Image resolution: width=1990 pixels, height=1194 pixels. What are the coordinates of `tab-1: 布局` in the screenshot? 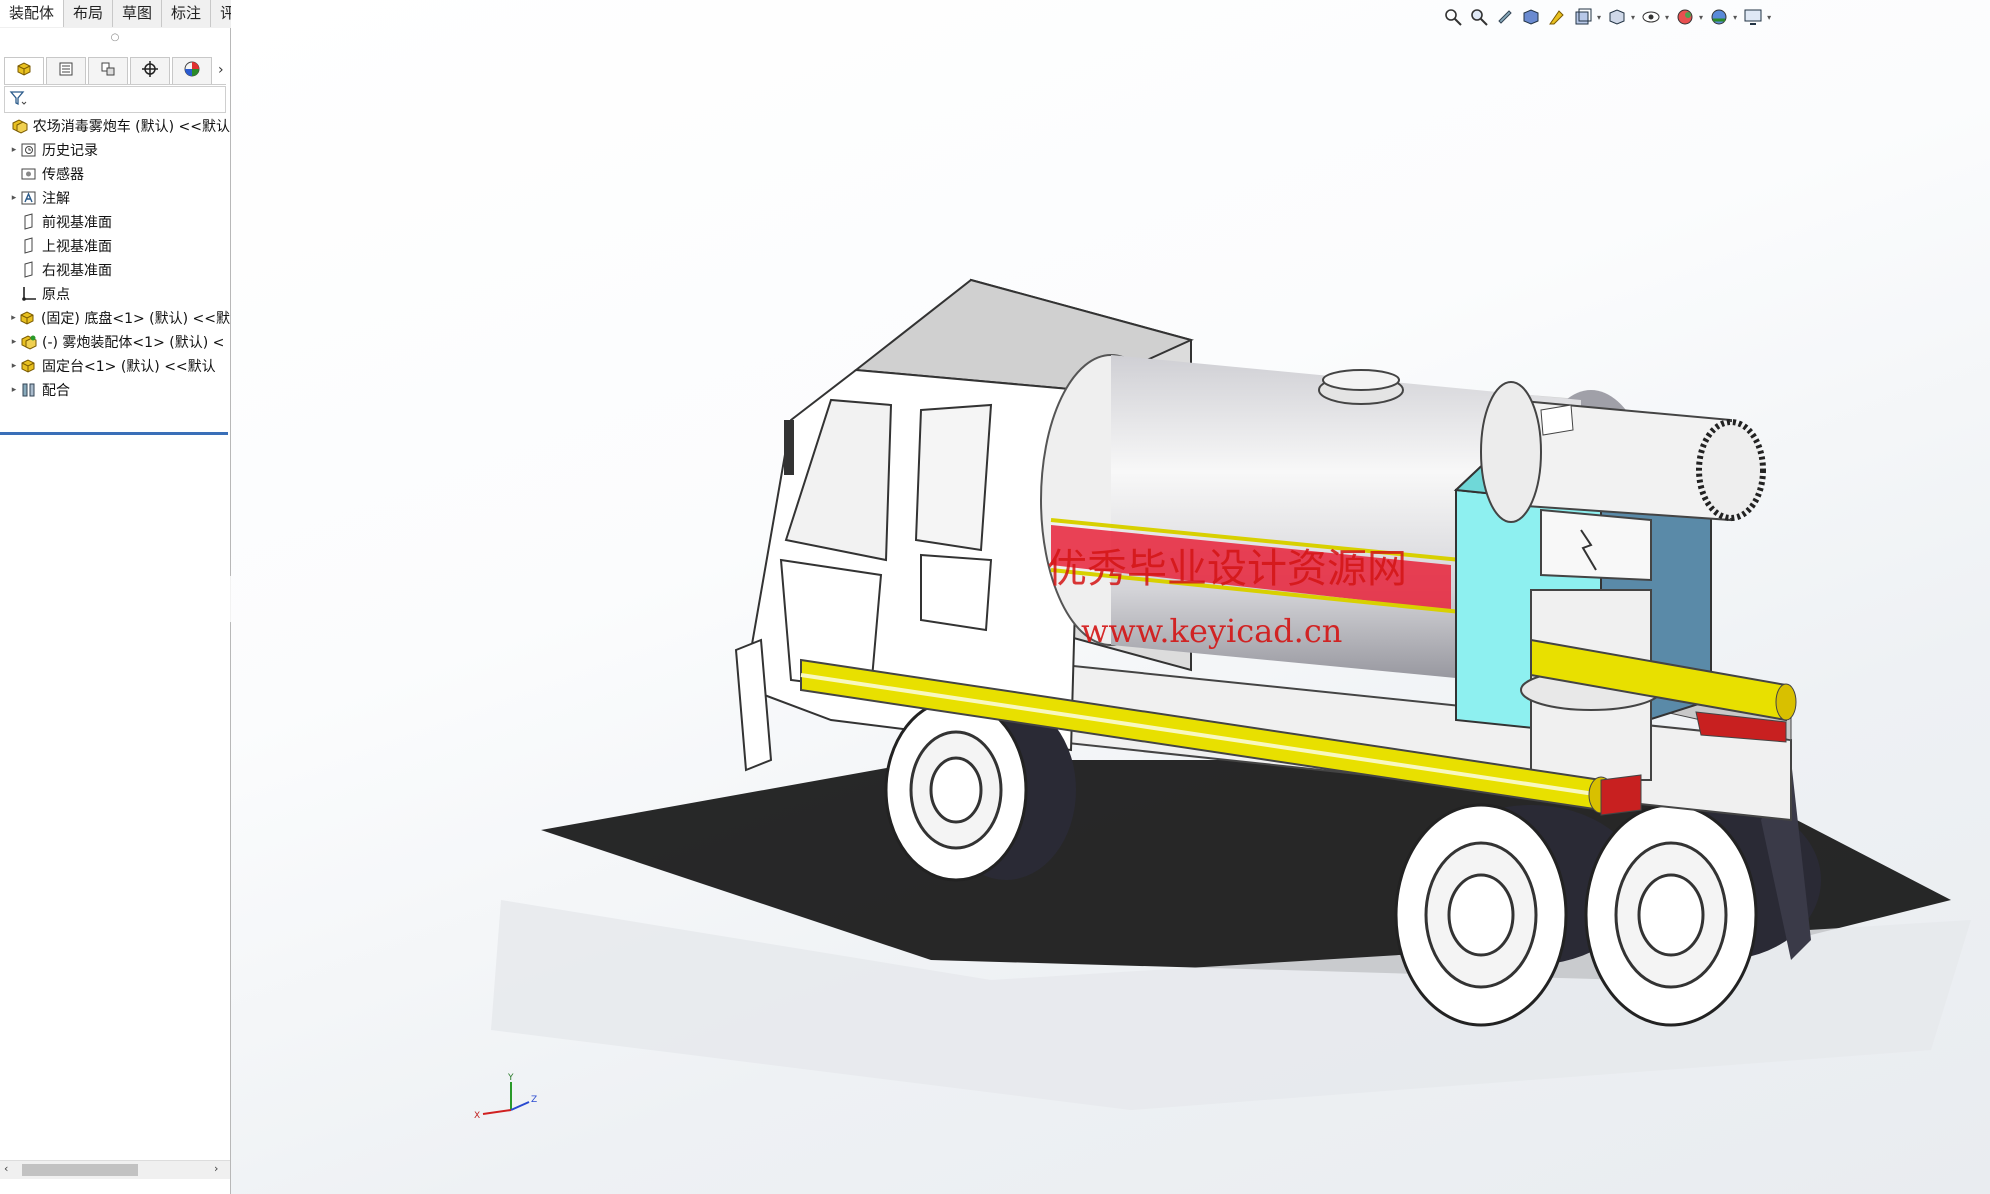 It's located at (89, 13).